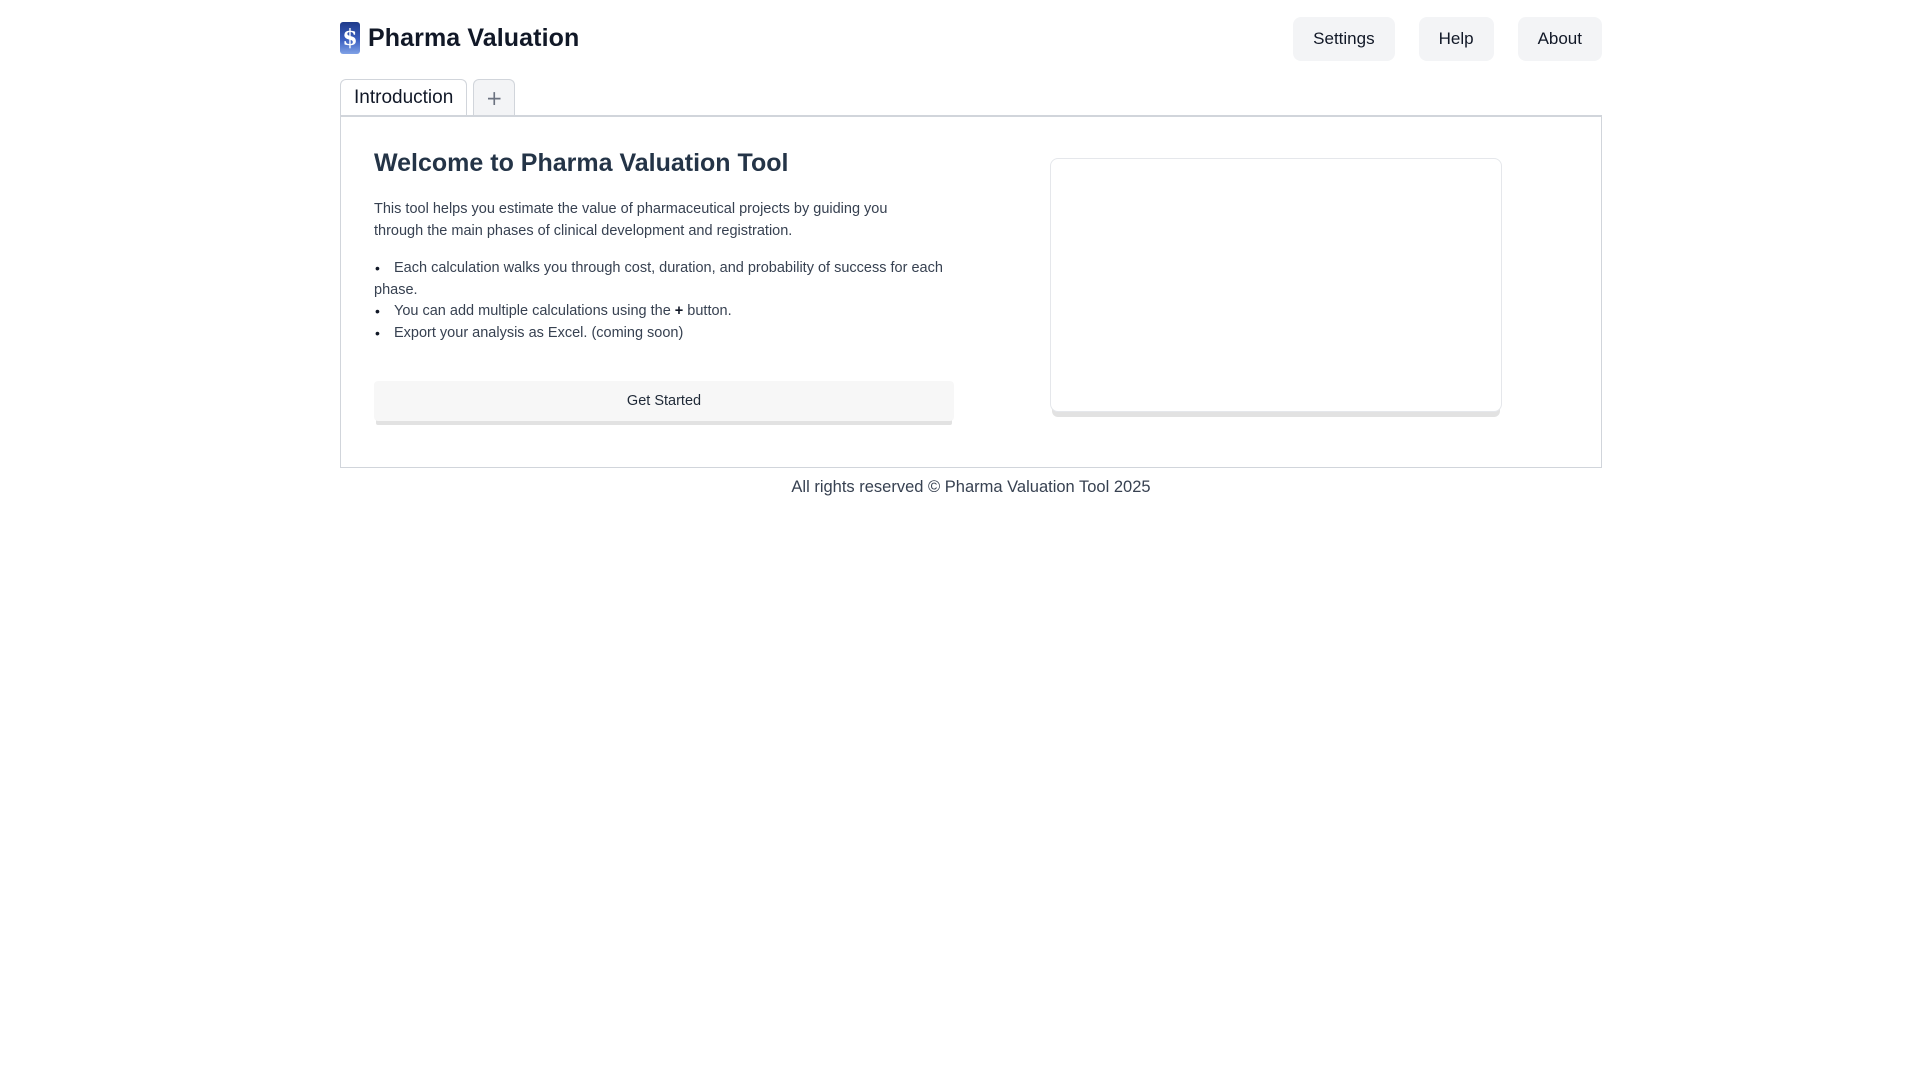 This screenshot has height=1080, width=1920. I want to click on app-header: $ Pharma Valuation Settings Help About, so click(971, 39).